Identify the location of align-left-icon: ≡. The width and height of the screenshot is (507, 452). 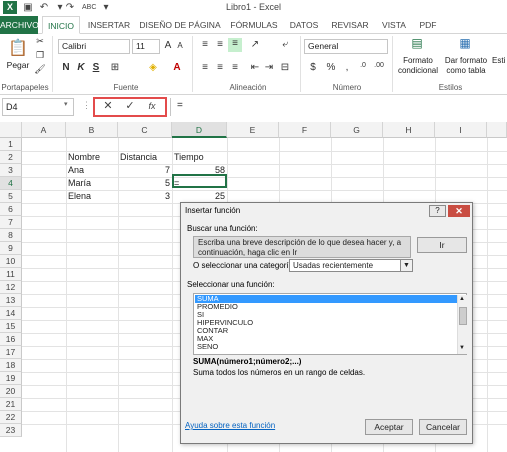
(205, 67).